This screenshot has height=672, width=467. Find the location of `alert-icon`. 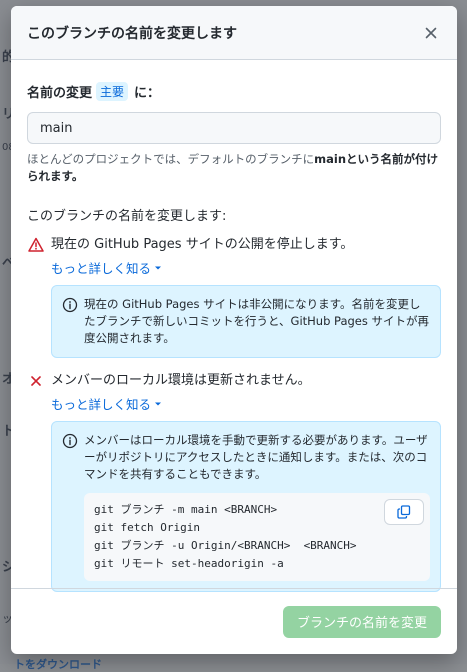

alert-icon is located at coordinates (36, 245).